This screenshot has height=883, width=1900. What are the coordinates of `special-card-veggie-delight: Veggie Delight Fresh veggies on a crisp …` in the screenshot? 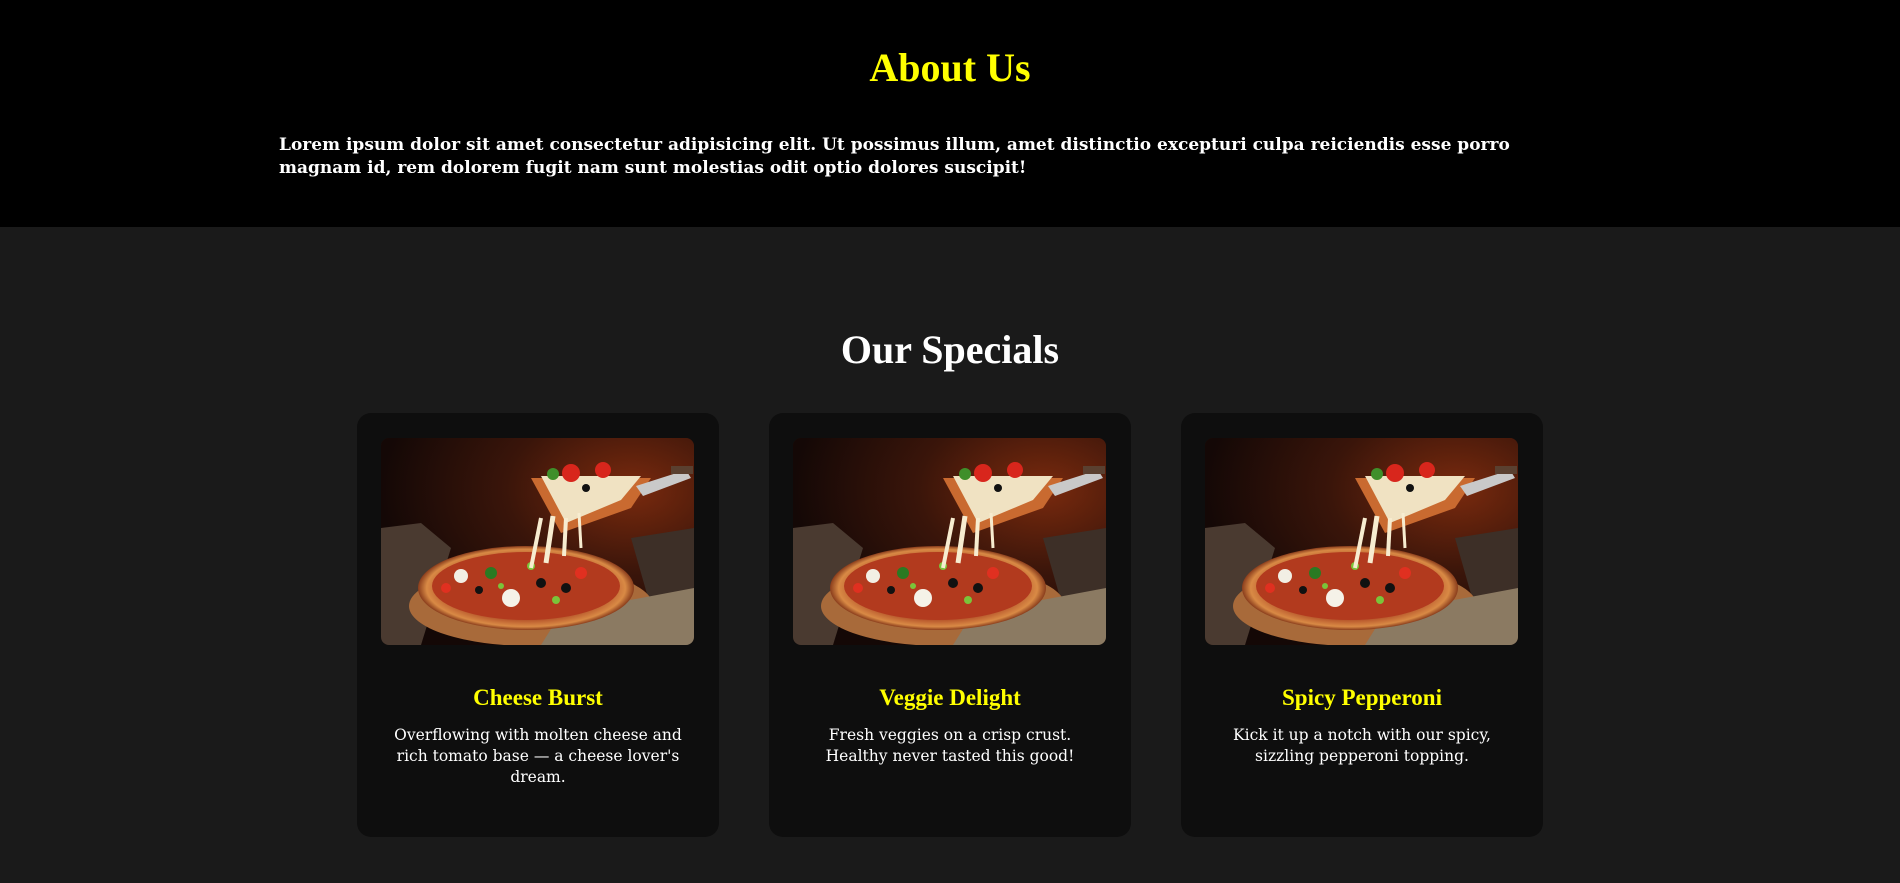 It's located at (950, 625).